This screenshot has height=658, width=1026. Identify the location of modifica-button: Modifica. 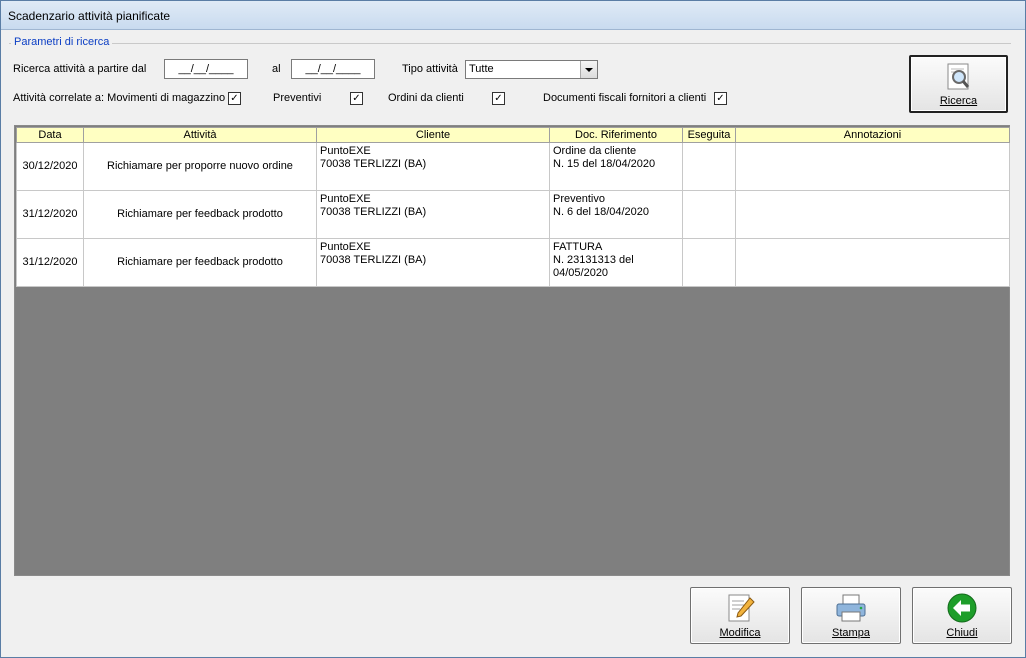
(740, 615).